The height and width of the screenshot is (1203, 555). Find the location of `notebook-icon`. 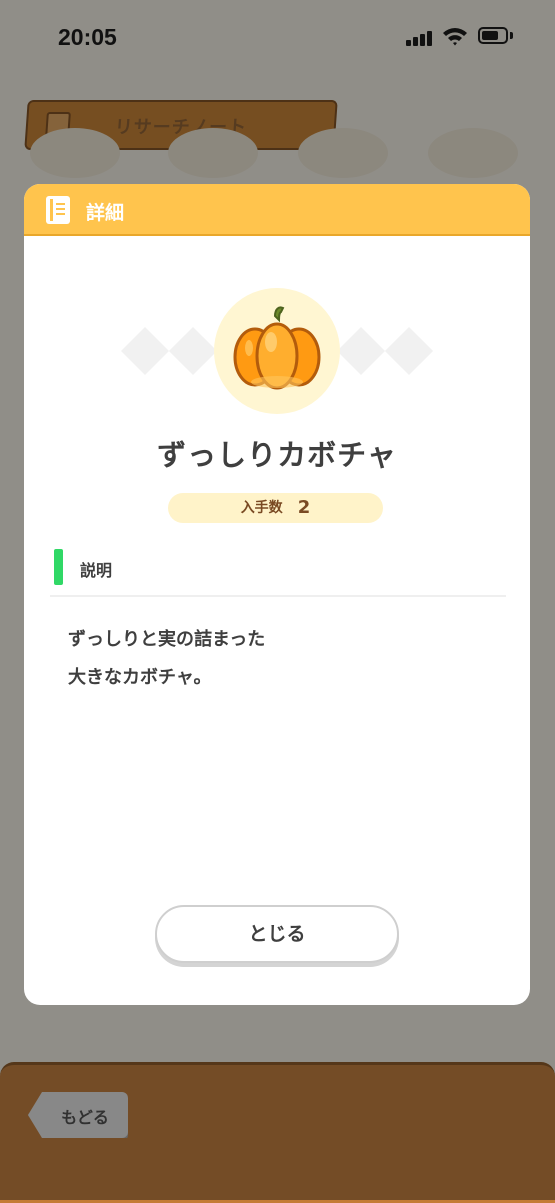

notebook-icon is located at coordinates (58, 210).